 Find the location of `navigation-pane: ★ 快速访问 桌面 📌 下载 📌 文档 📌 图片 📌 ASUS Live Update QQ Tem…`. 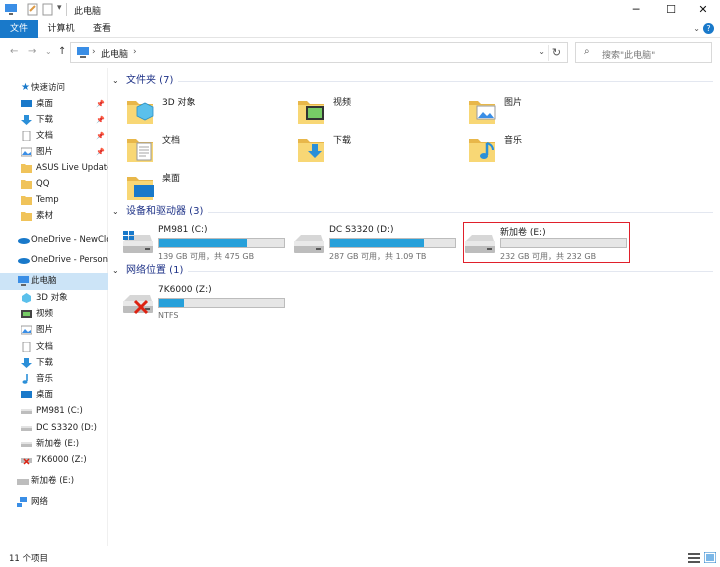

navigation-pane: ★ 快速访问 桌面 📌 下载 📌 文档 📌 图片 📌 ASUS Live Update QQ Tem… is located at coordinates (54, 307).